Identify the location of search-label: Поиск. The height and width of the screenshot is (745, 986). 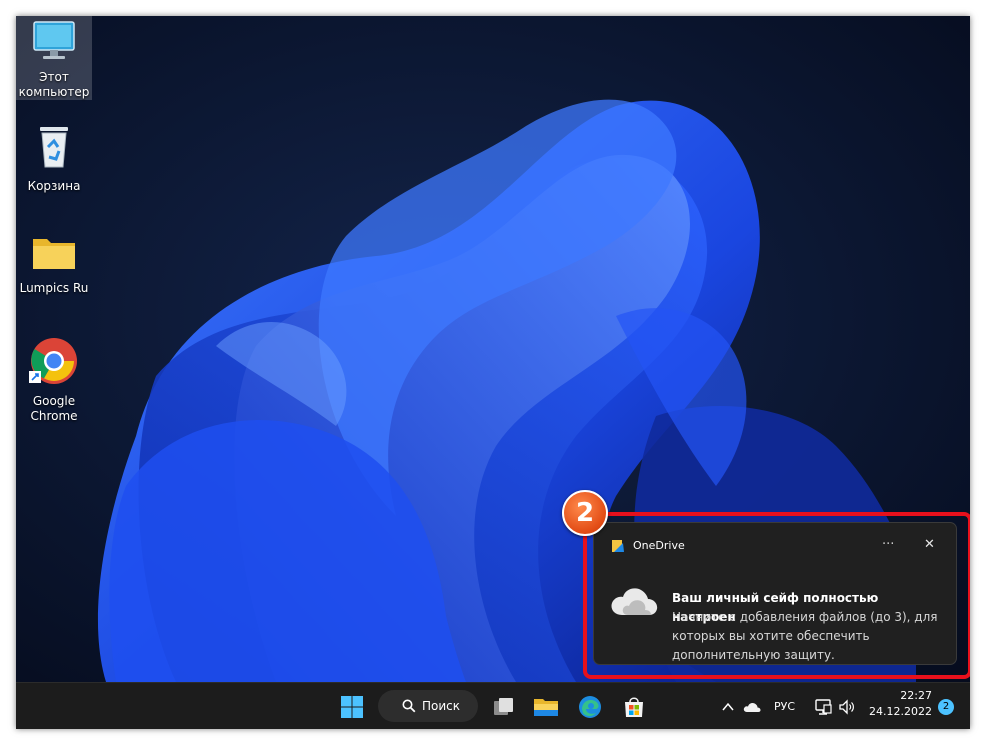
(441, 706).